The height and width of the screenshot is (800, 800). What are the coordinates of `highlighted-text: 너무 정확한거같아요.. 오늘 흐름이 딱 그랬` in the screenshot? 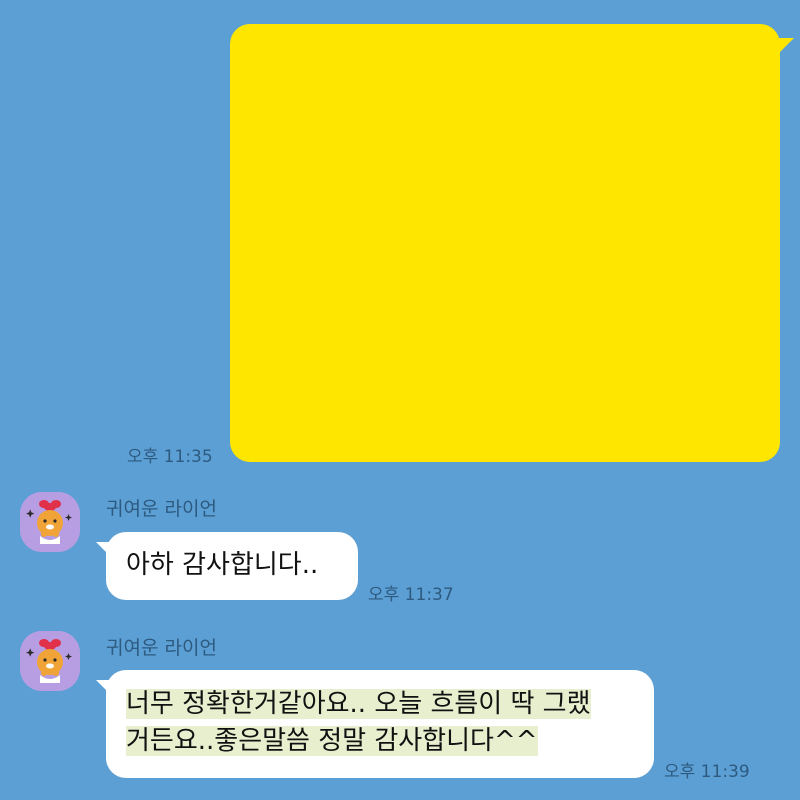 It's located at (358, 704).